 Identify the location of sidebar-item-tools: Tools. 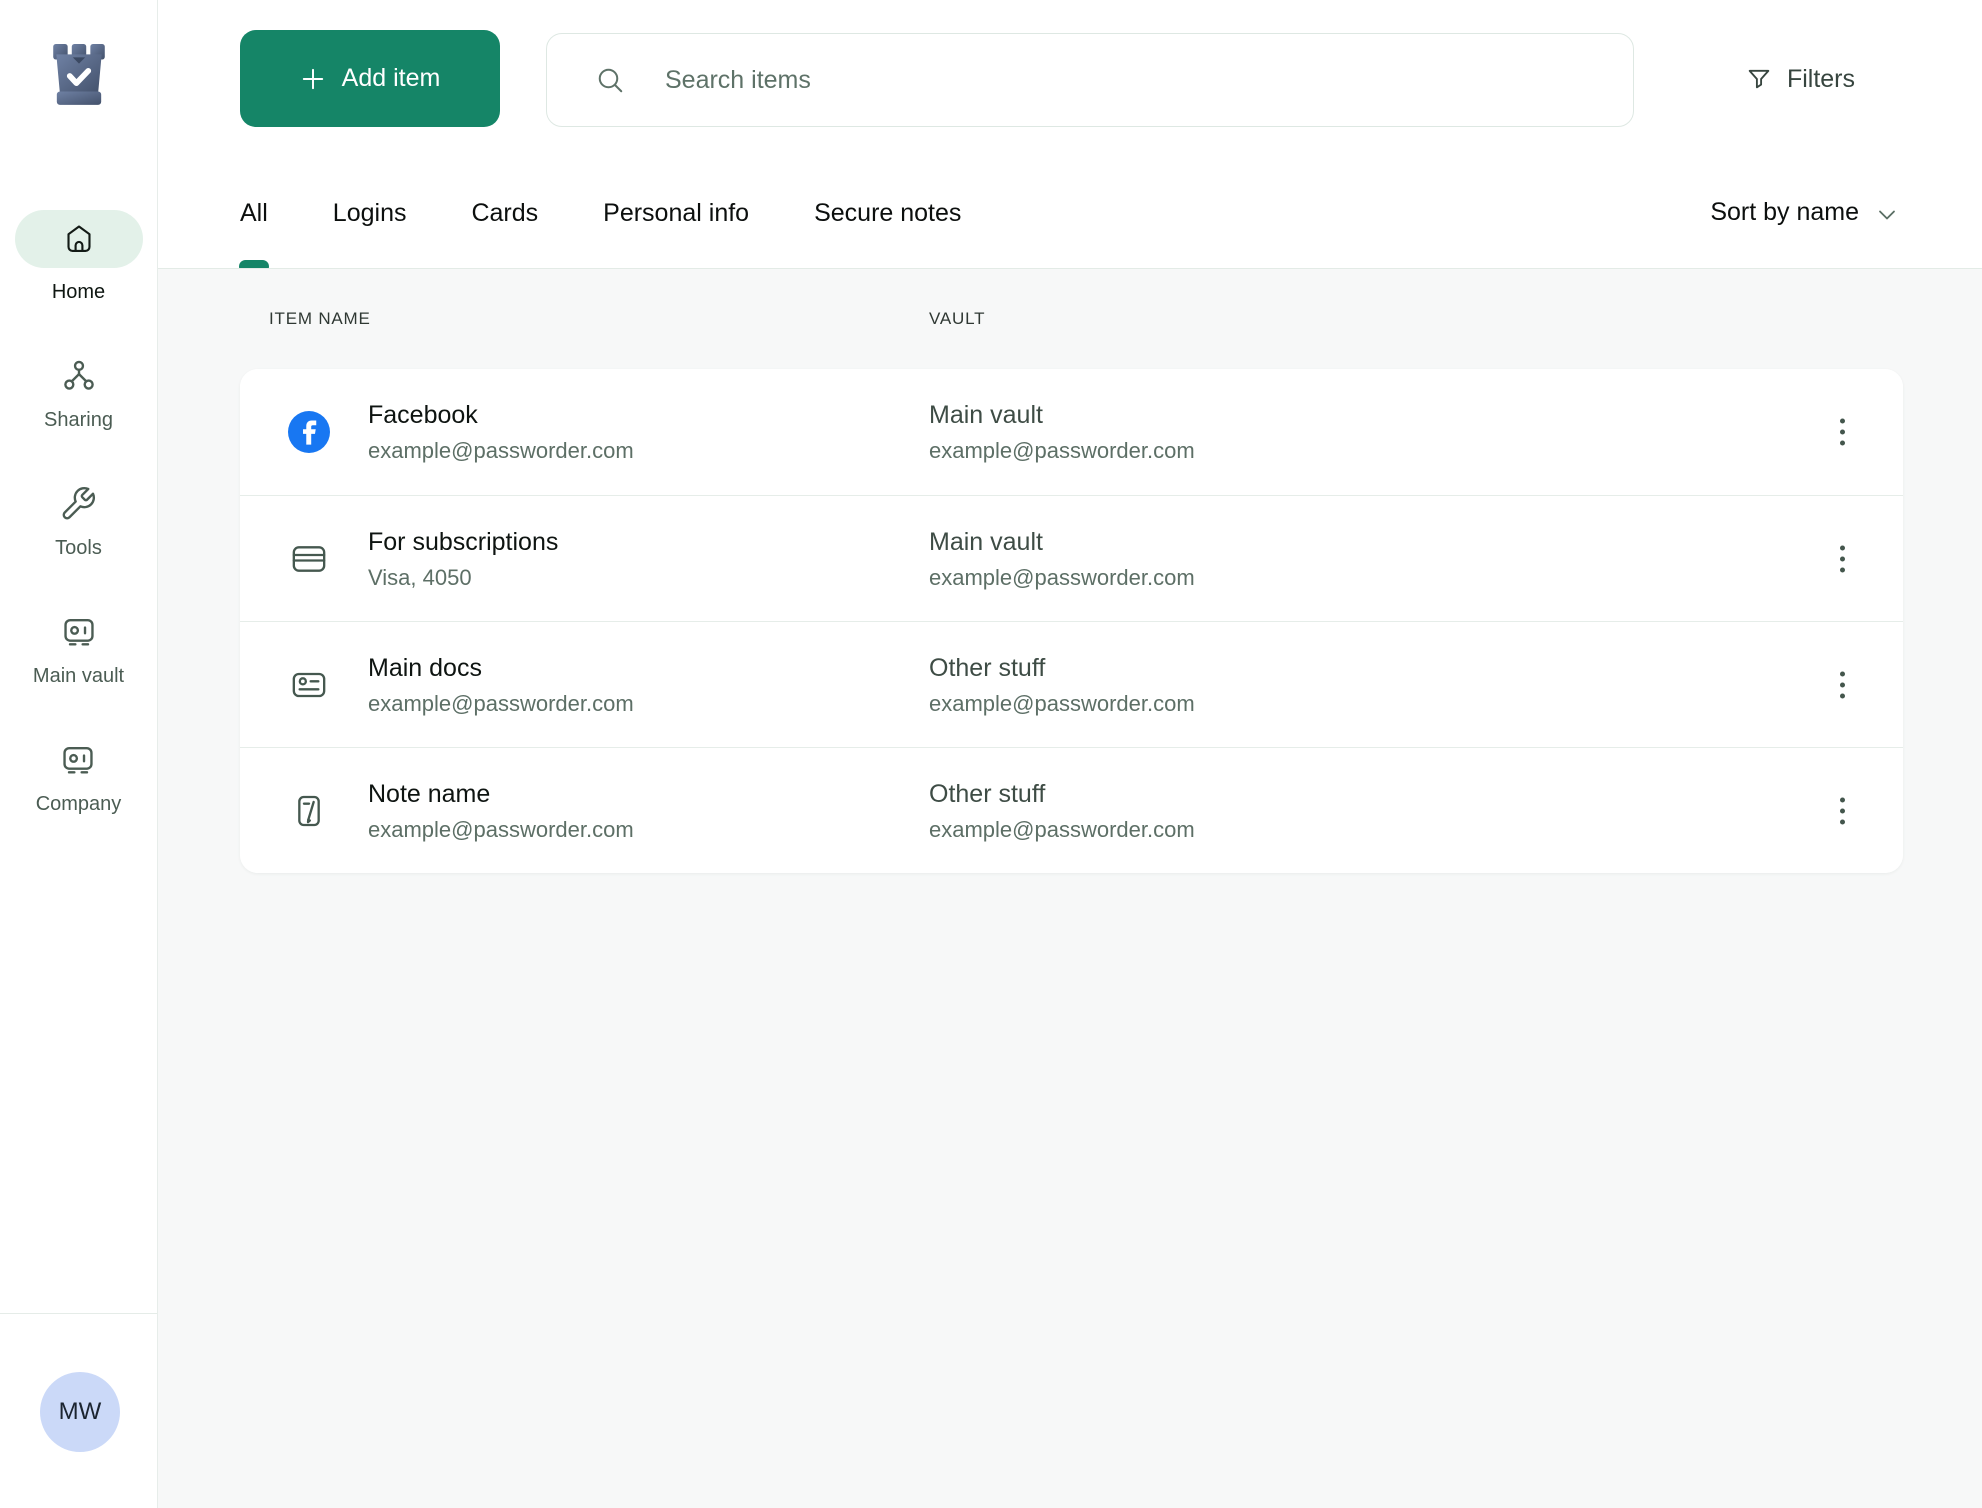
(78, 522).